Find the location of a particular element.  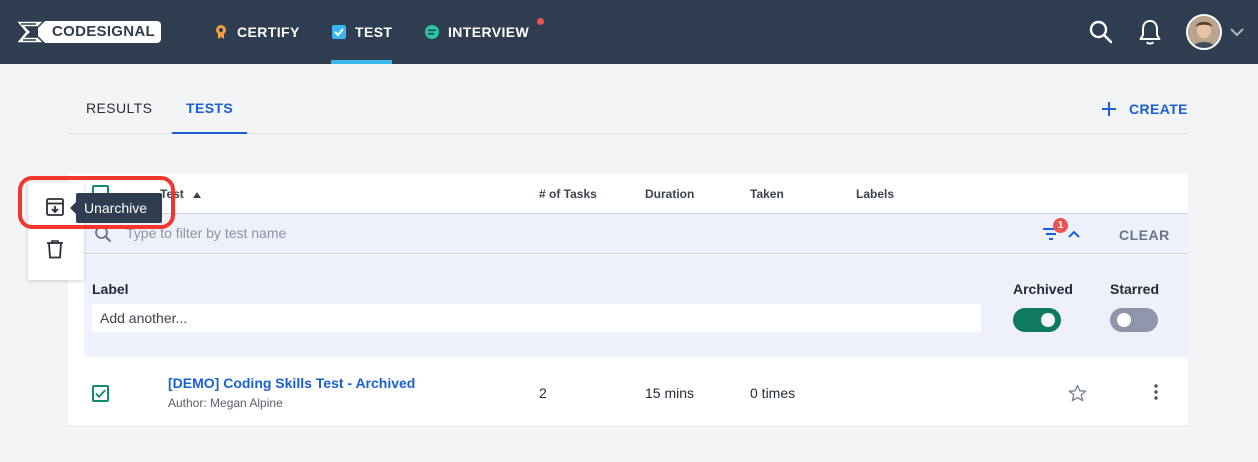

brand-logo: CODESIGNAL is located at coordinates (88, 32).